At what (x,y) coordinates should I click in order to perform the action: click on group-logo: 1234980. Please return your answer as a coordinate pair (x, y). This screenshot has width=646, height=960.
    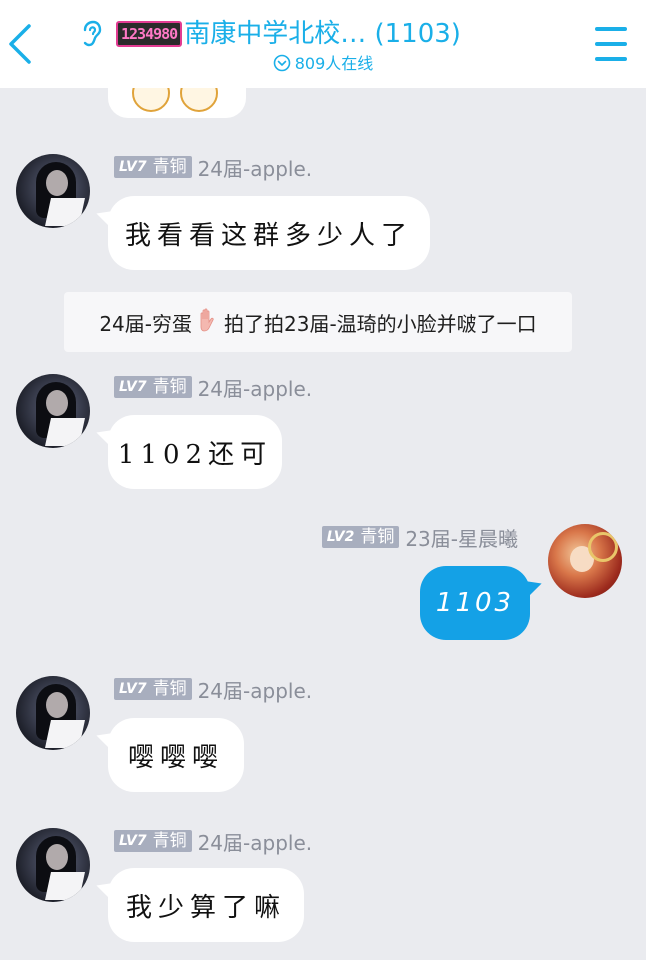
    Looking at the image, I should click on (149, 34).